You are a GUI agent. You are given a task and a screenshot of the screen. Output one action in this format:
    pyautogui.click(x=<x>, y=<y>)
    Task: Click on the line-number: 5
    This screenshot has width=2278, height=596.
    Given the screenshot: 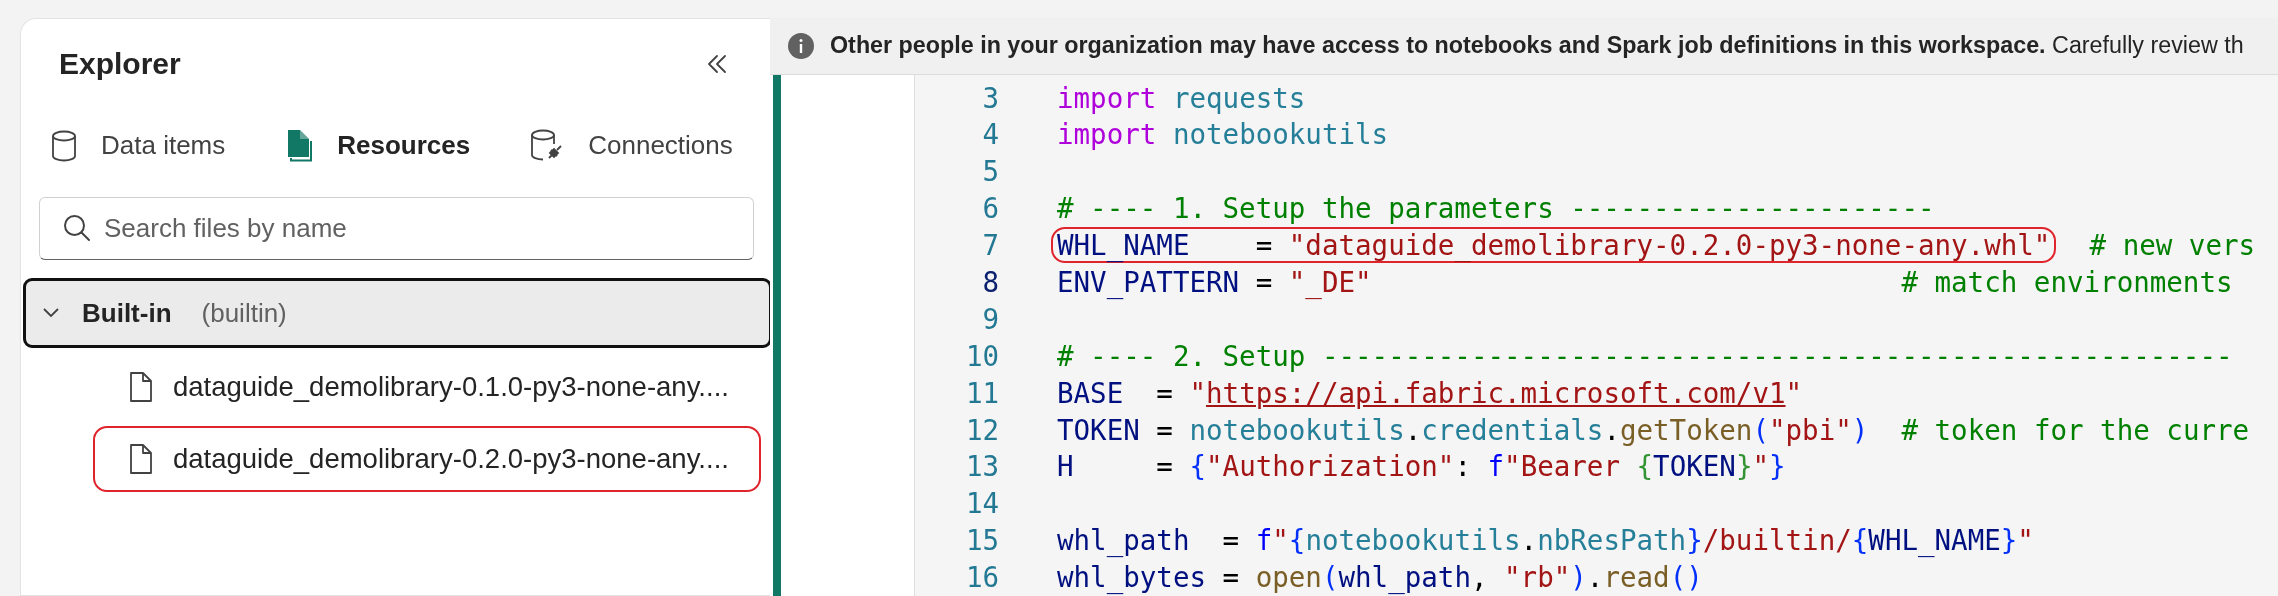 What is the action you would take?
    pyautogui.click(x=990, y=172)
    